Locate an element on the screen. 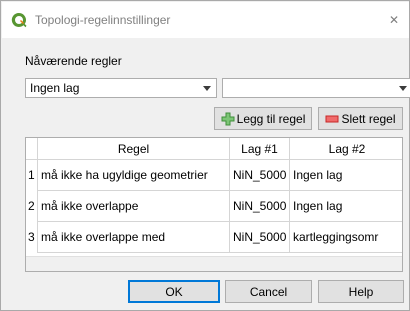 The width and height of the screenshot is (410, 311). cancel-button: Cancel is located at coordinates (268, 291).